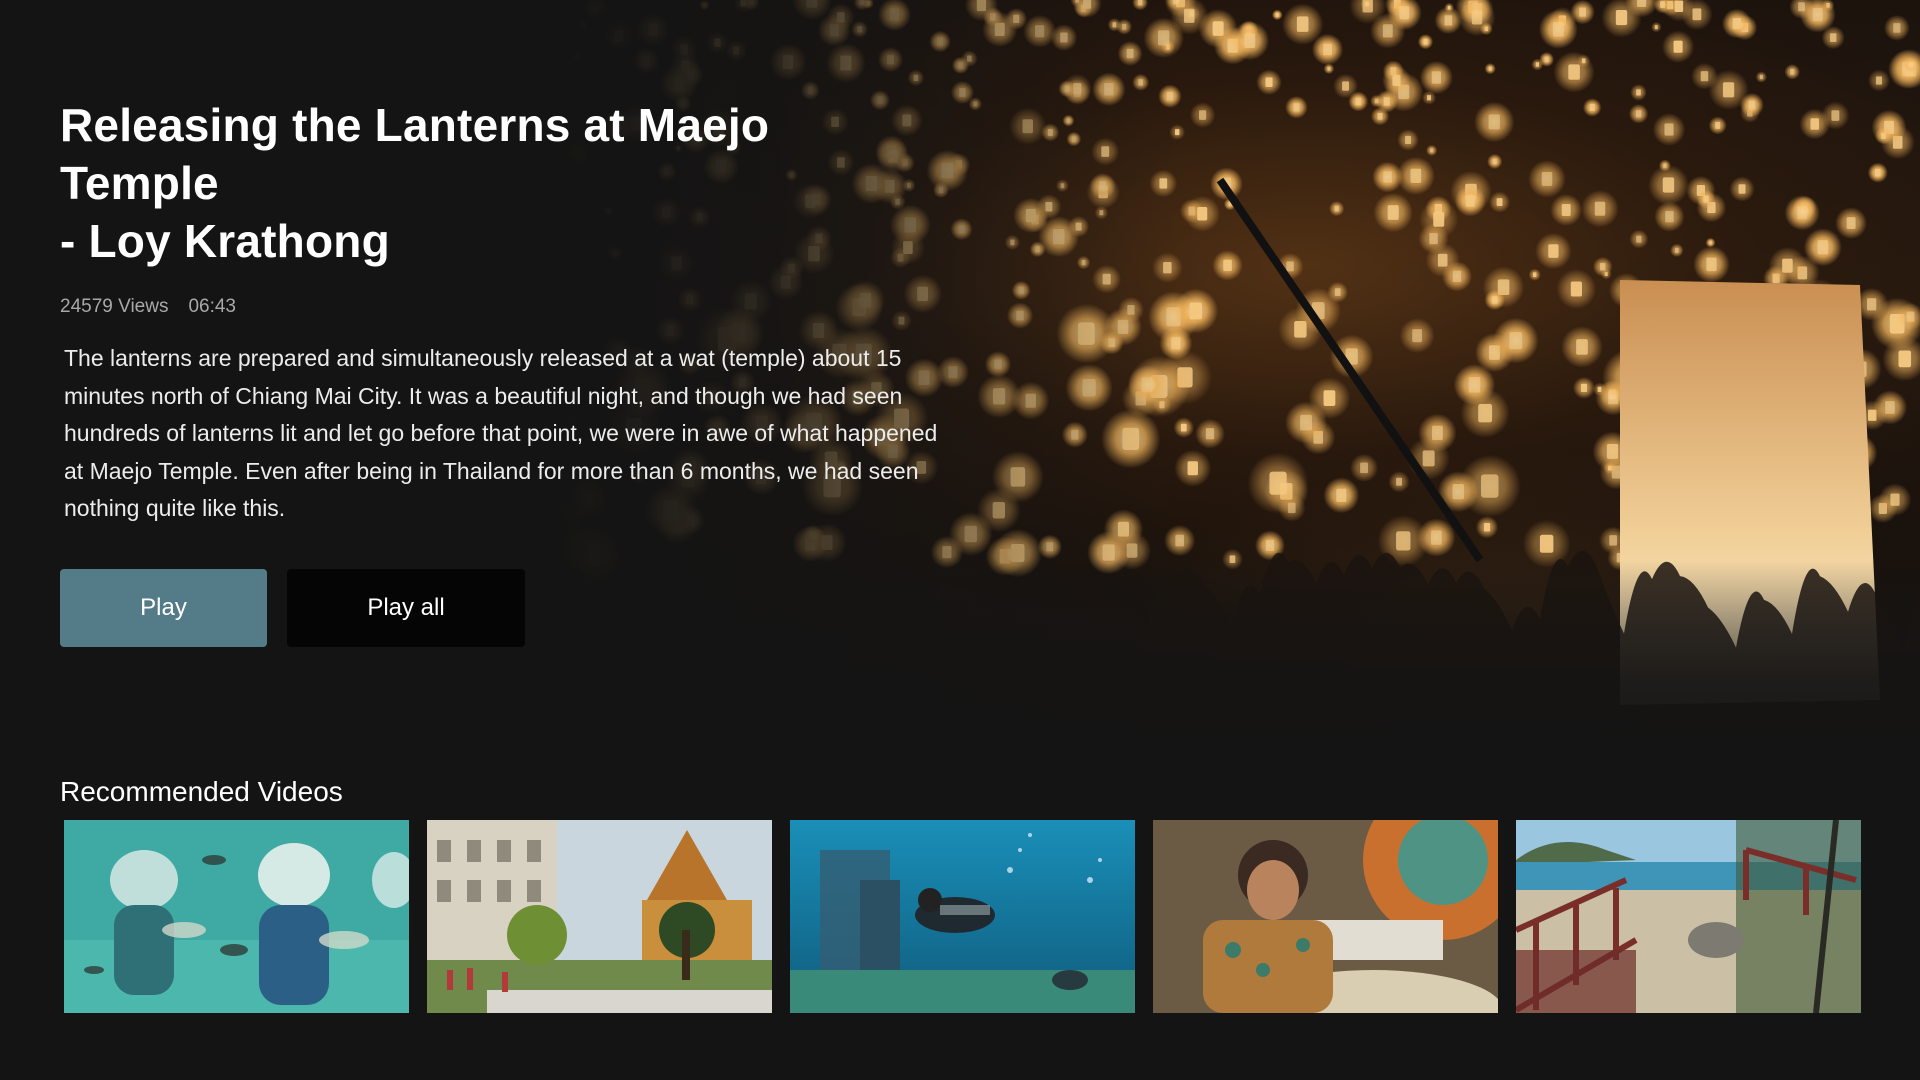  What do you see at coordinates (406, 608) in the screenshot?
I see `play-all-button: Play all` at bounding box center [406, 608].